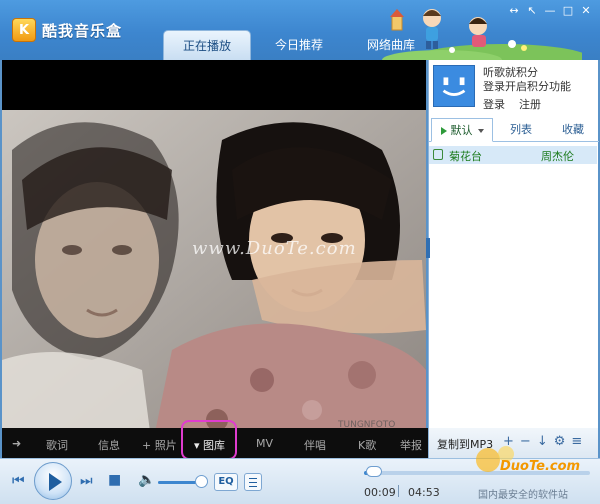 This screenshot has height=504, width=600. I want to click on lyrics-list-button, so click(253, 482).